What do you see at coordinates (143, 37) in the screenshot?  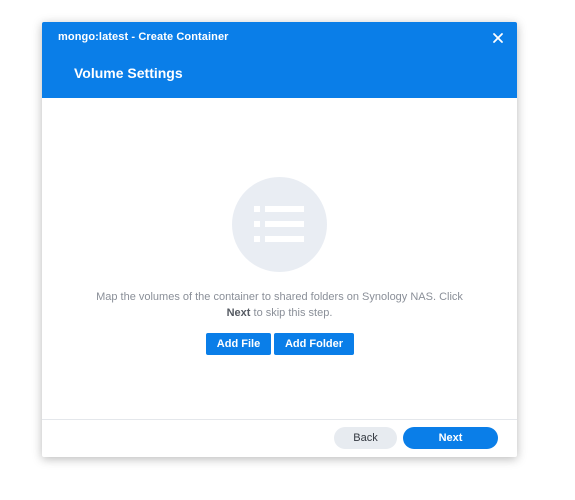 I see `window-title: mongo:latest - Create Container` at bounding box center [143, 37].